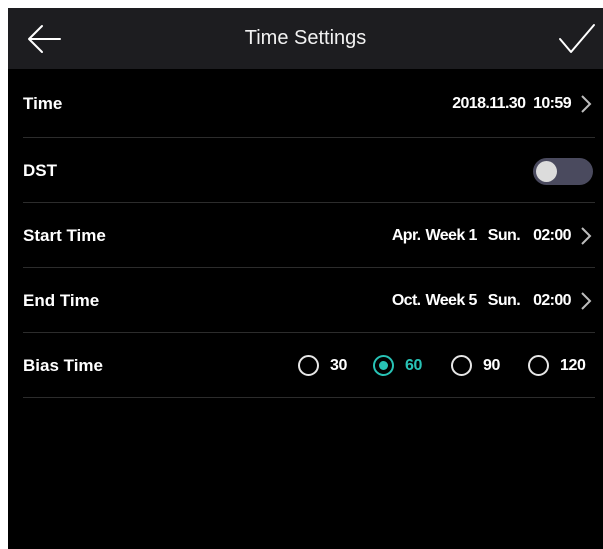 The height and width of the screenshot is (549, 603). I want to click on bias-option-label: 60, so click(413, 365).